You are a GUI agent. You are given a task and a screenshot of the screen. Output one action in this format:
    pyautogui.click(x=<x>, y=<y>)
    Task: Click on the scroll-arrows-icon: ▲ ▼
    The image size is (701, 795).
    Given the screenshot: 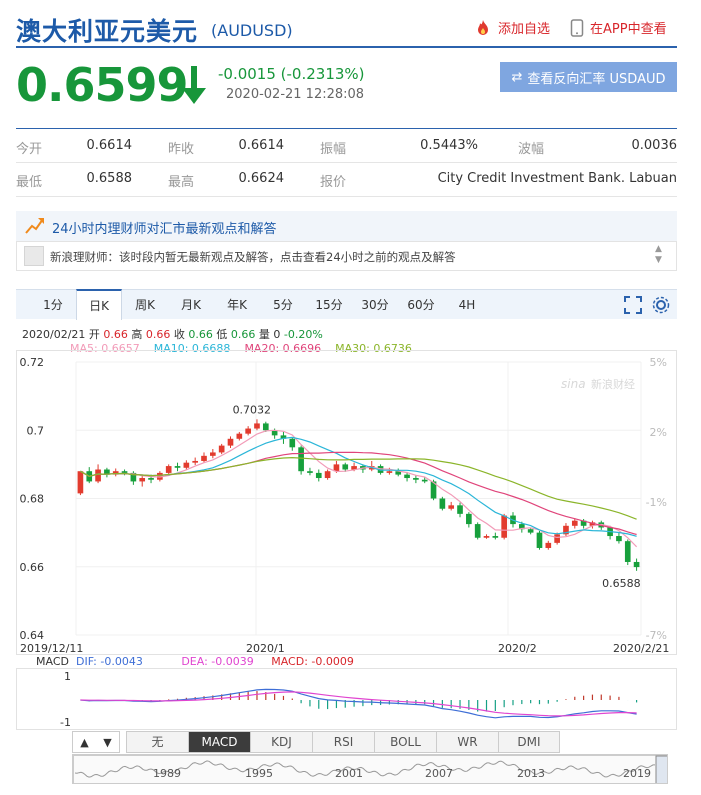 What is the action you would take?
    pyautogui.click(x=658, y=255)
    